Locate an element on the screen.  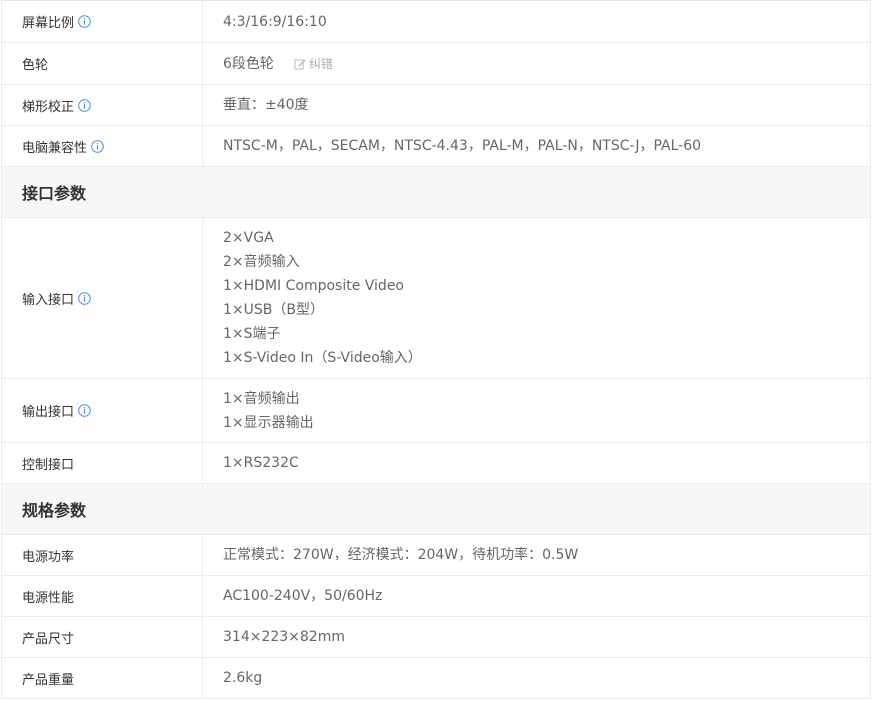
spec-label: 屏幕比例 is located at coordinates (102, 21).